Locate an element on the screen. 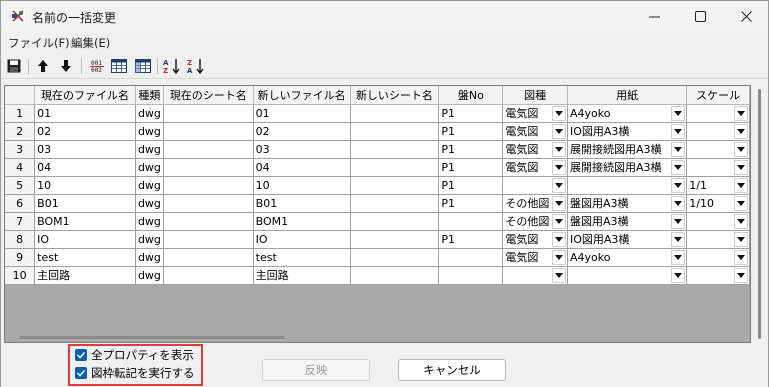  header-scale: スケール is located at coordinates (718, 95).